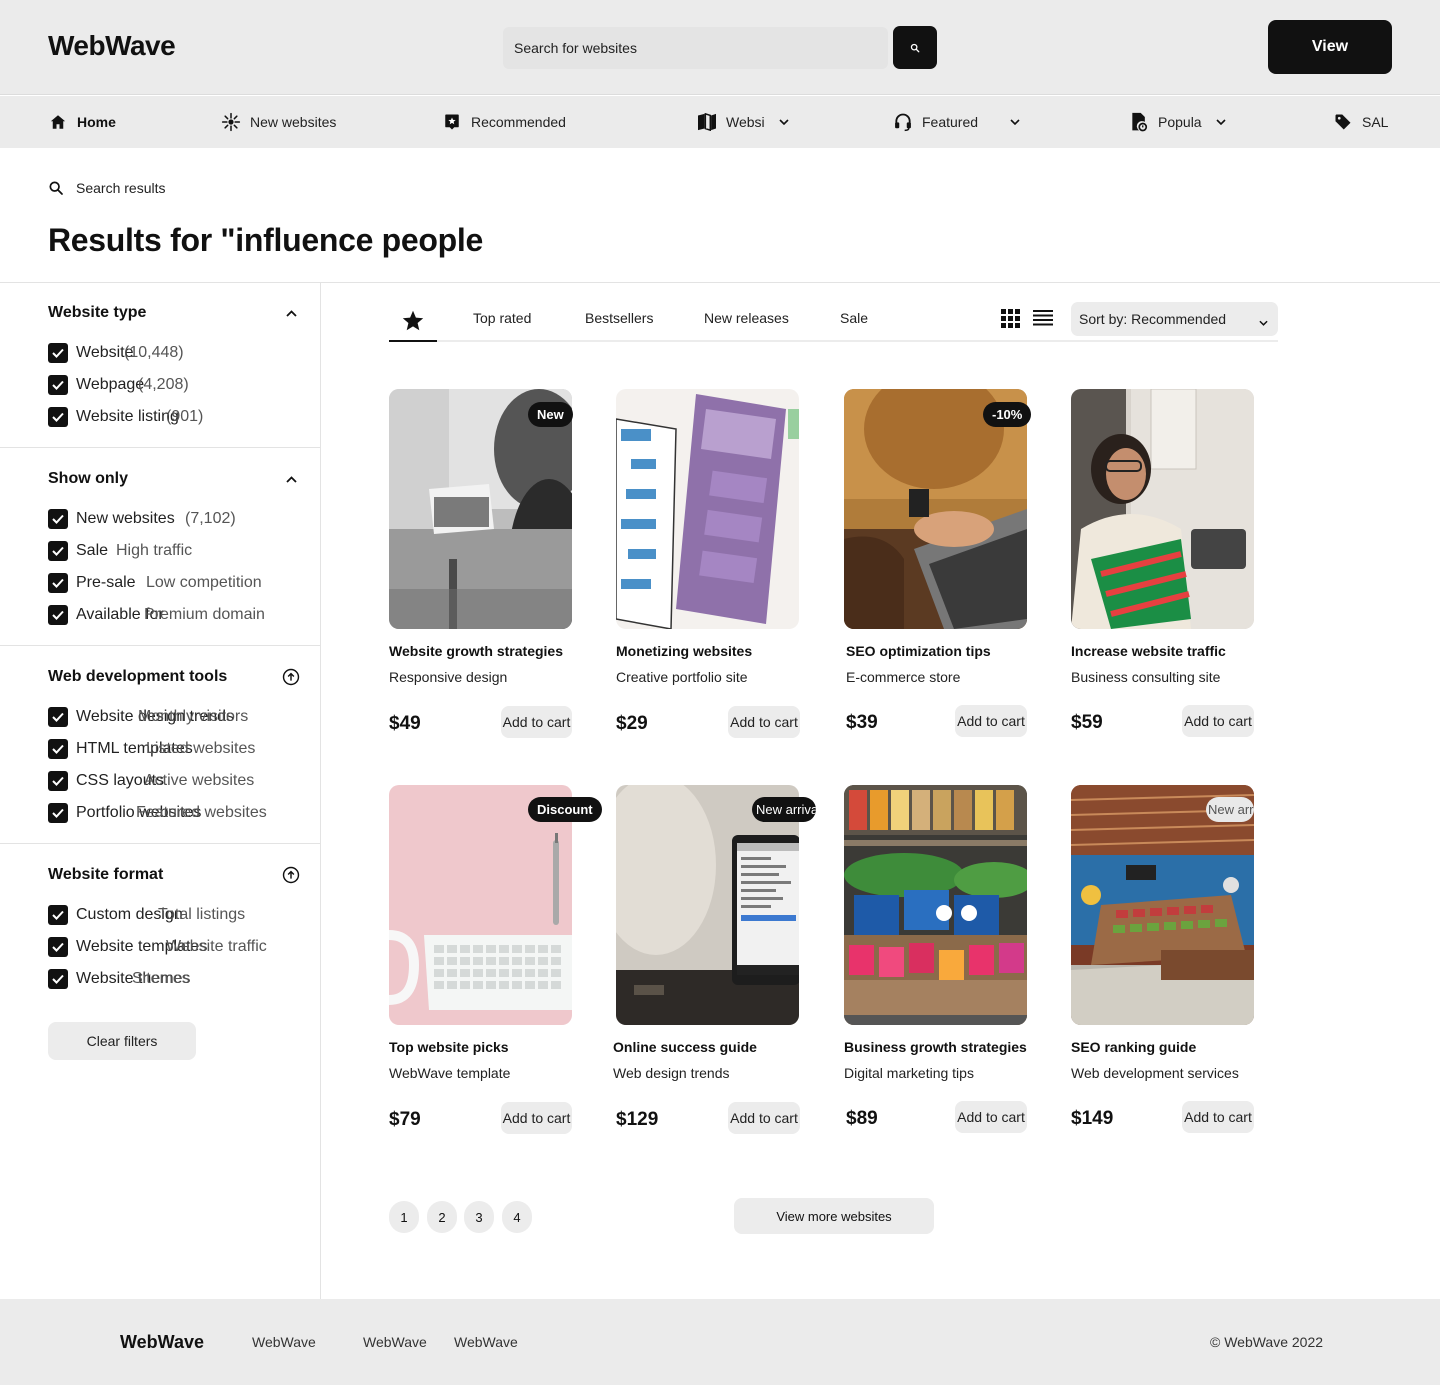  I want to click on product-title: Business growth strategies, so click(935, 1047).